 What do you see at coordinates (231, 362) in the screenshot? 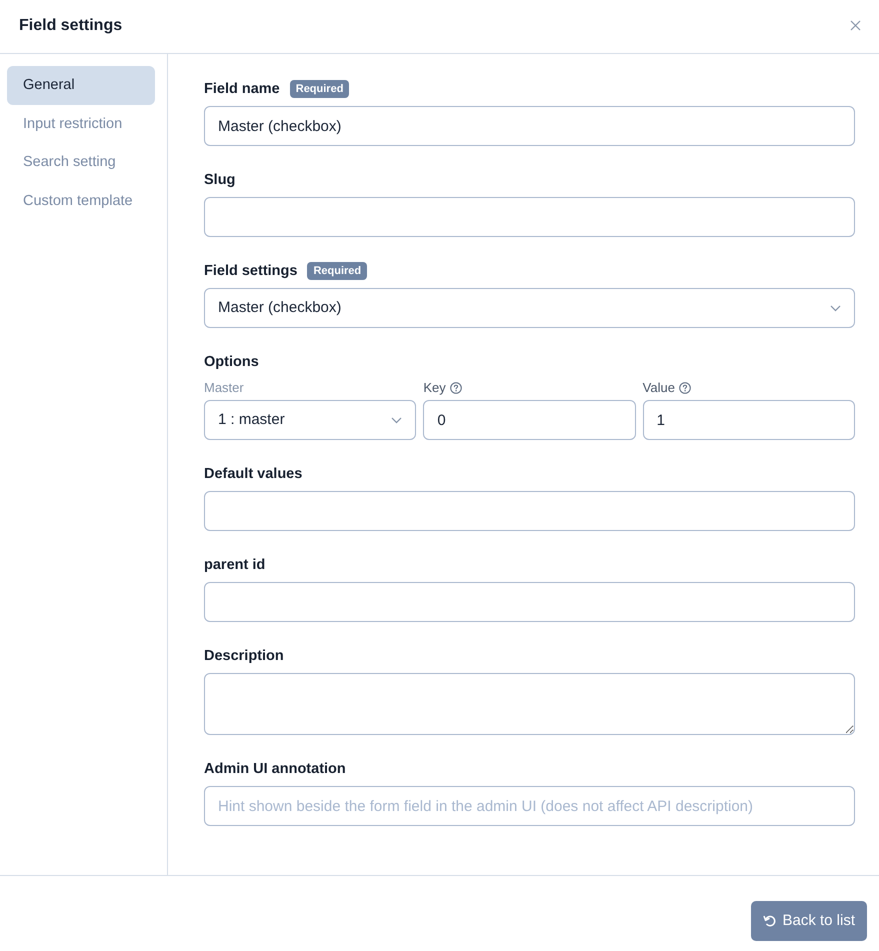
I see `field-label: Options` at bounding box center [231, 362].